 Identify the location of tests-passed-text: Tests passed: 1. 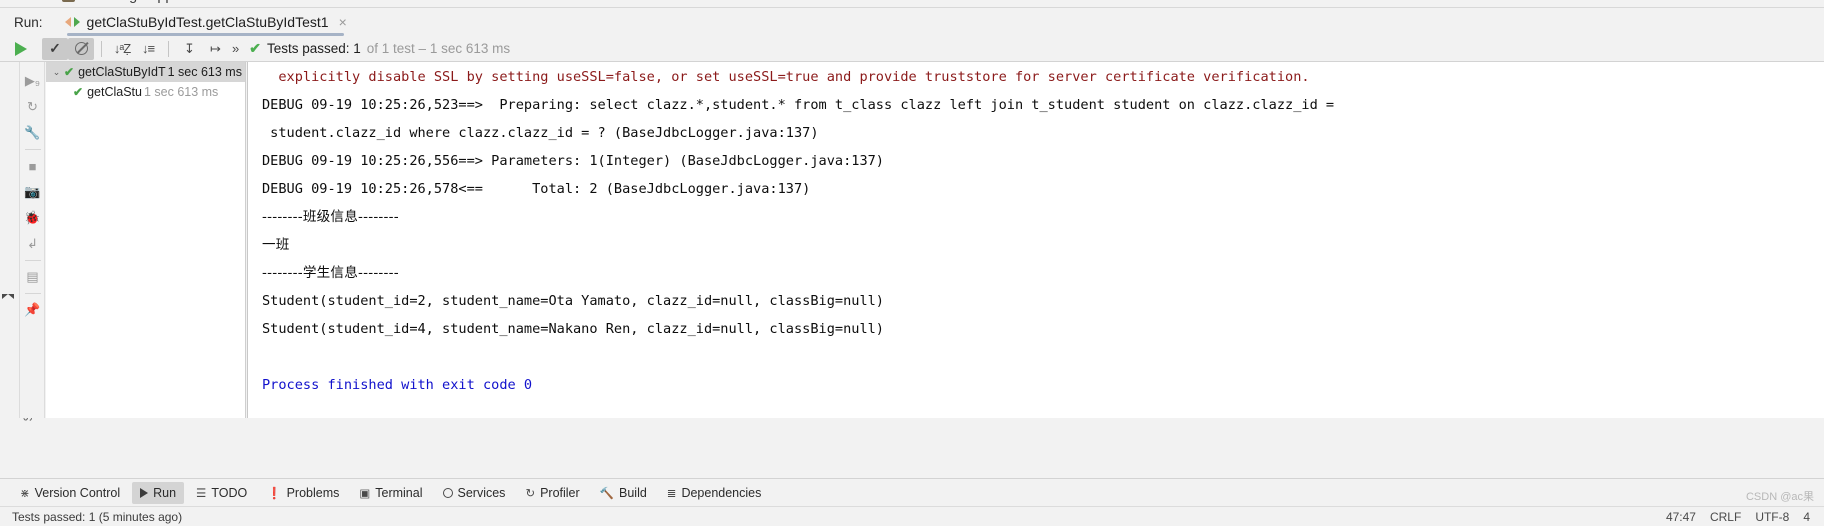
(313, 48).